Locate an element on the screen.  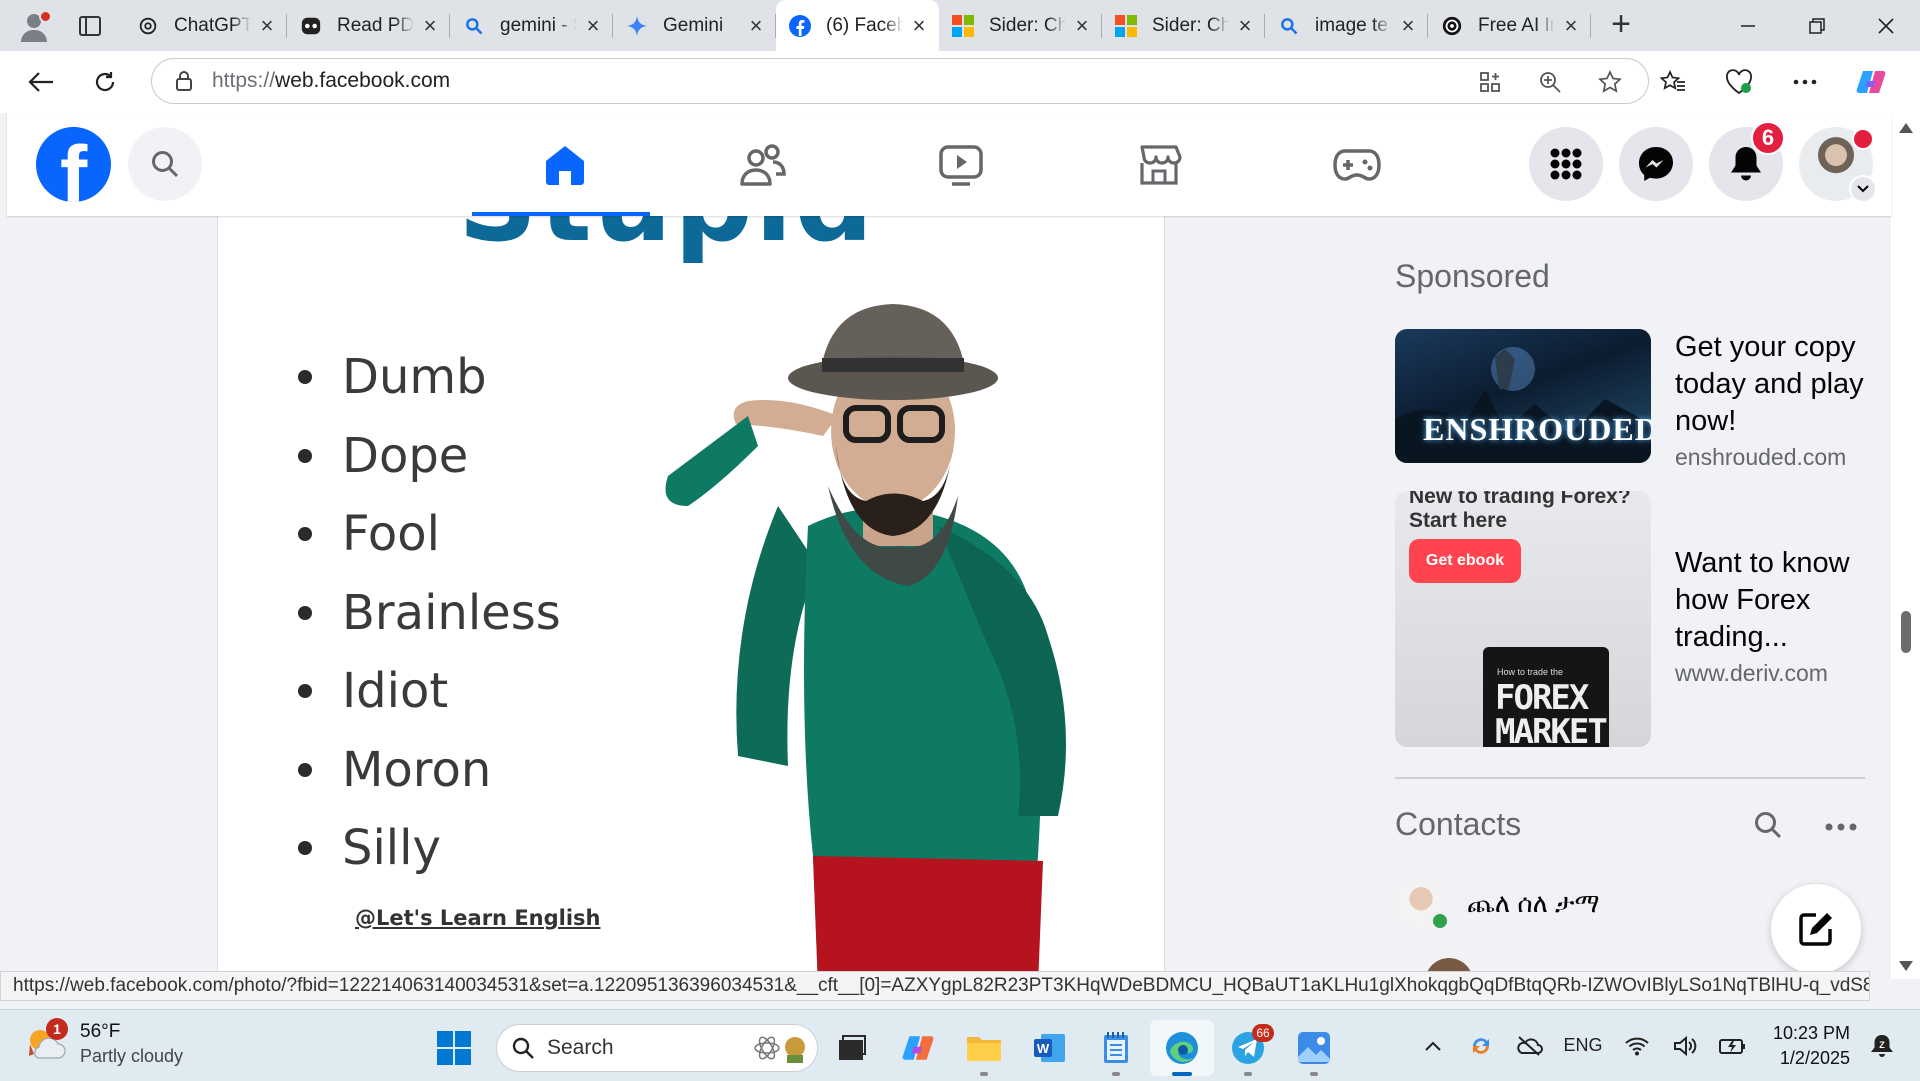
nav-gaming is located at coordinates (1357, 164).